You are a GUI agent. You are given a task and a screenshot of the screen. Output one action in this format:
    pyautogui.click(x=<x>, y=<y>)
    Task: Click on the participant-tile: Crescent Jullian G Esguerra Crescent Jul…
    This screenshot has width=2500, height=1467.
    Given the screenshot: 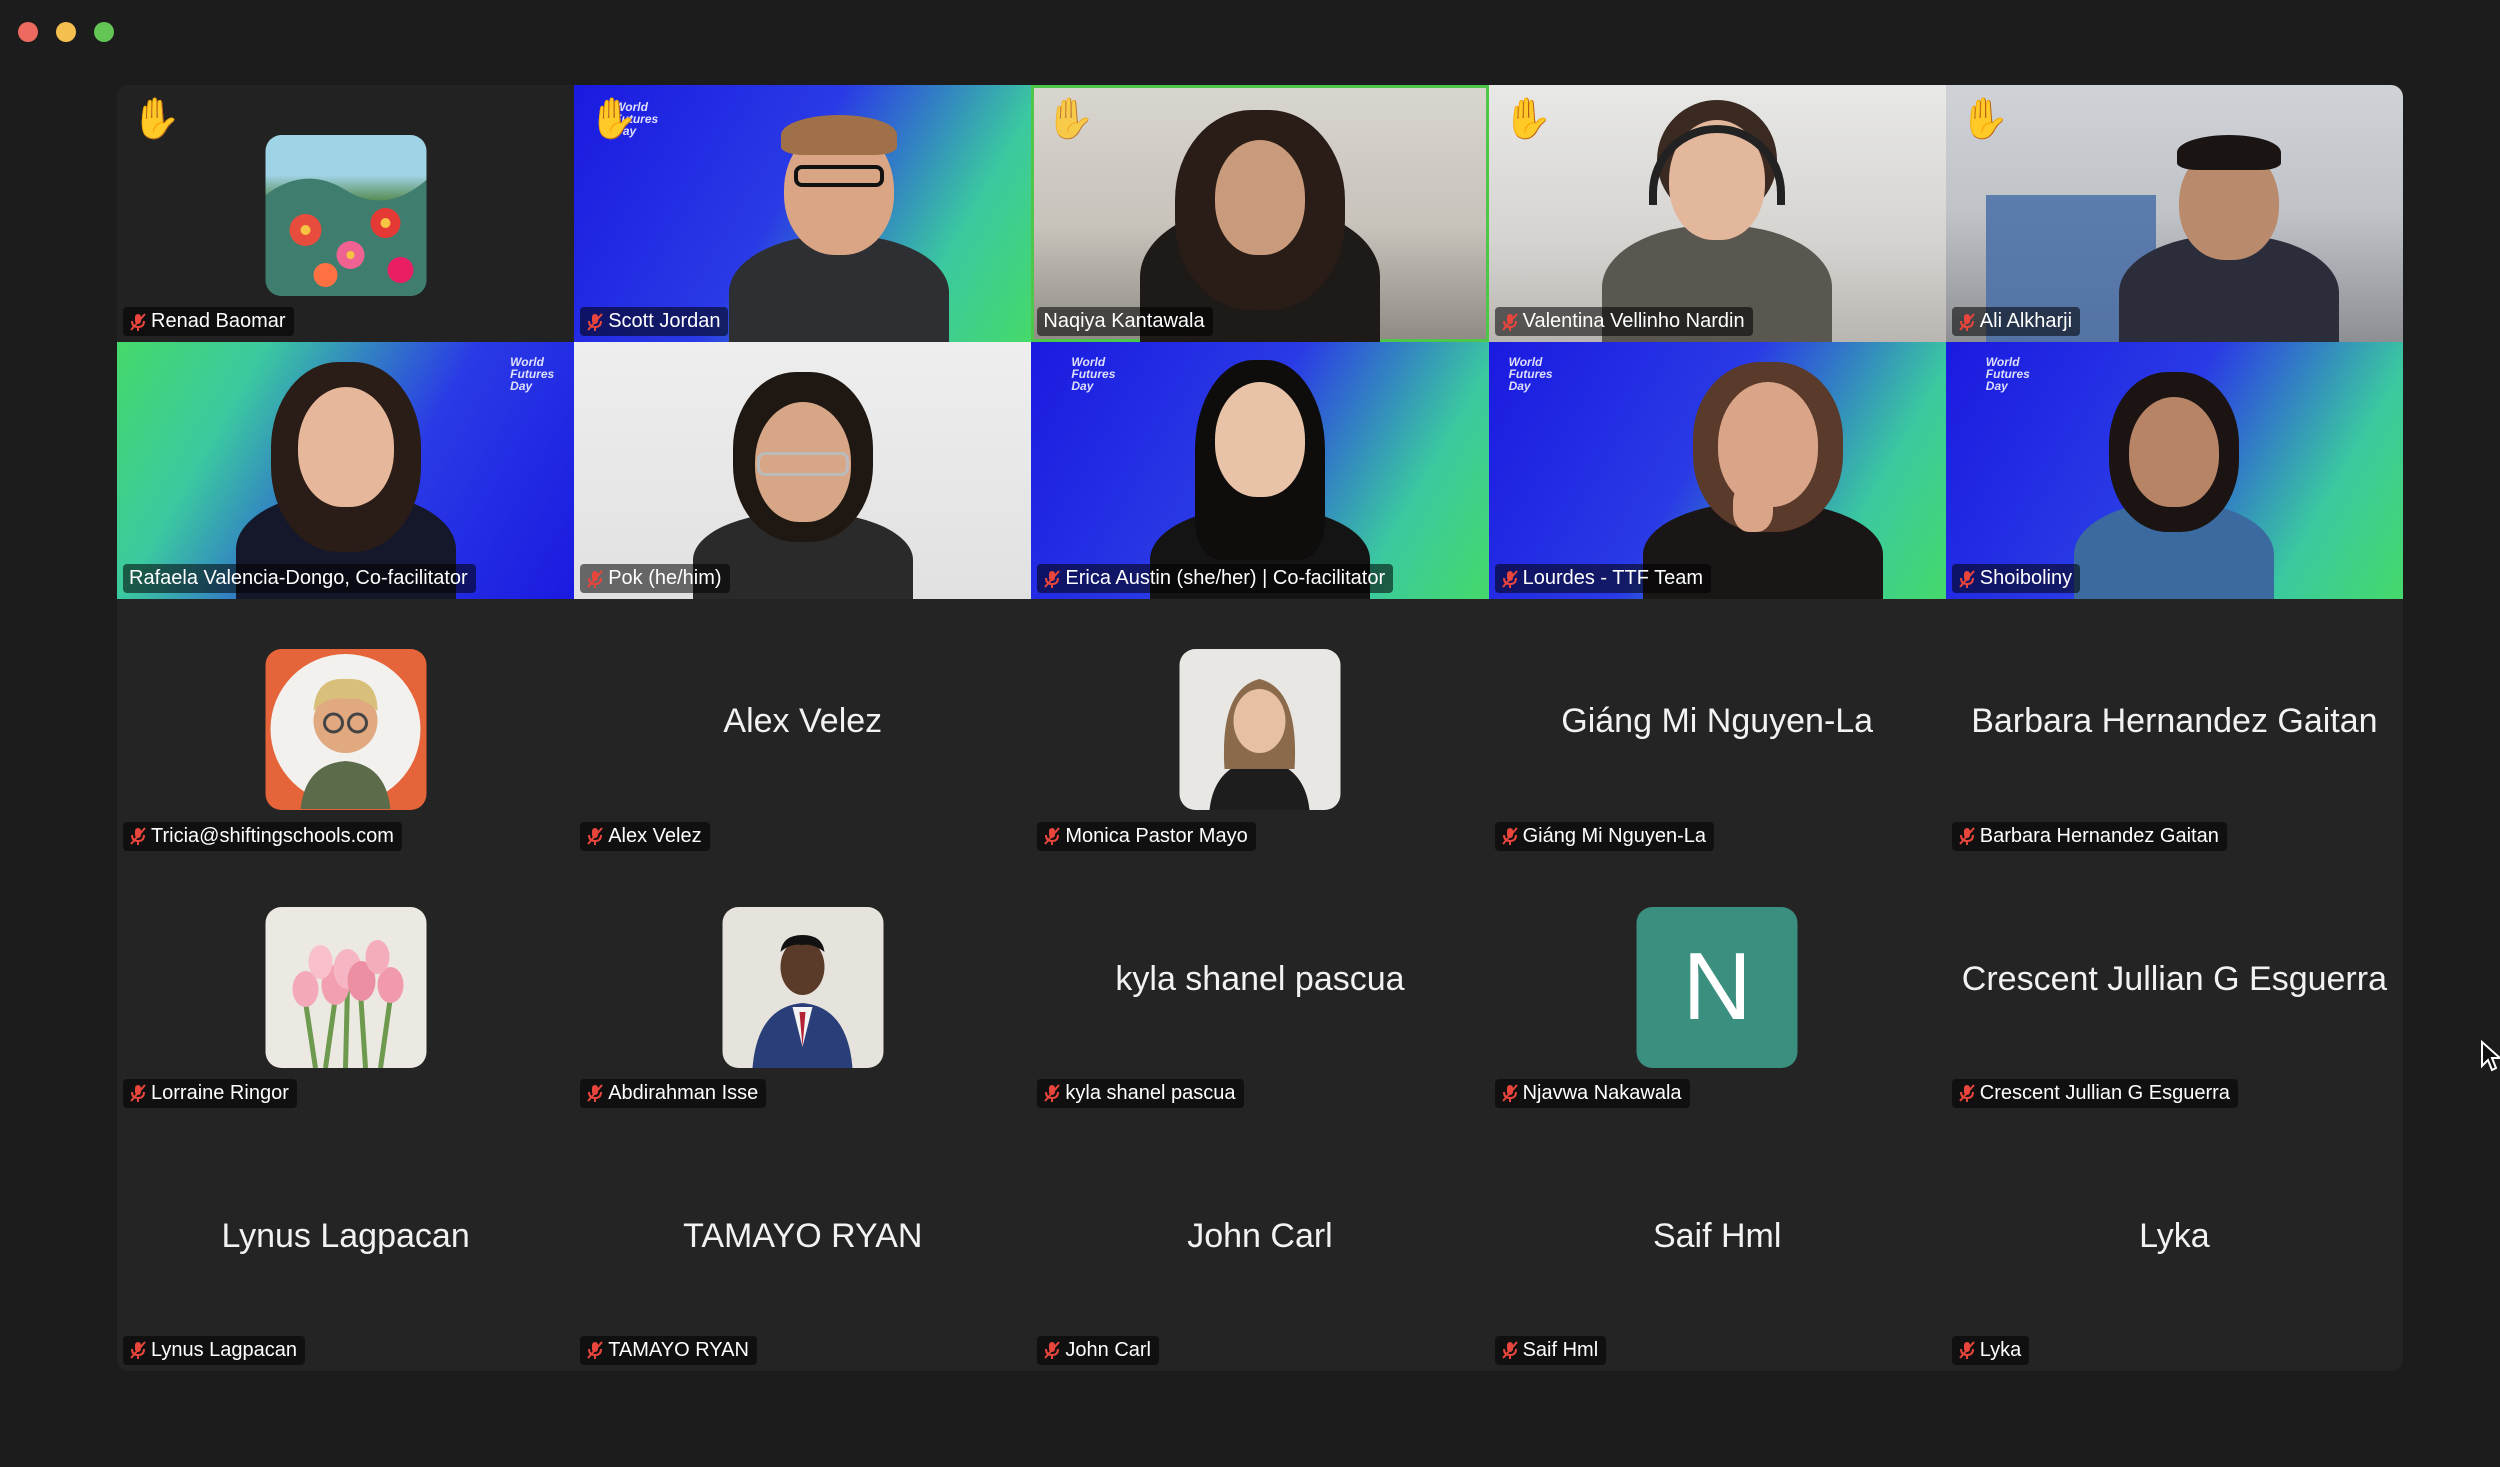 What is the action you would take?
    pyautogui.click(x=2174, y=985)
    